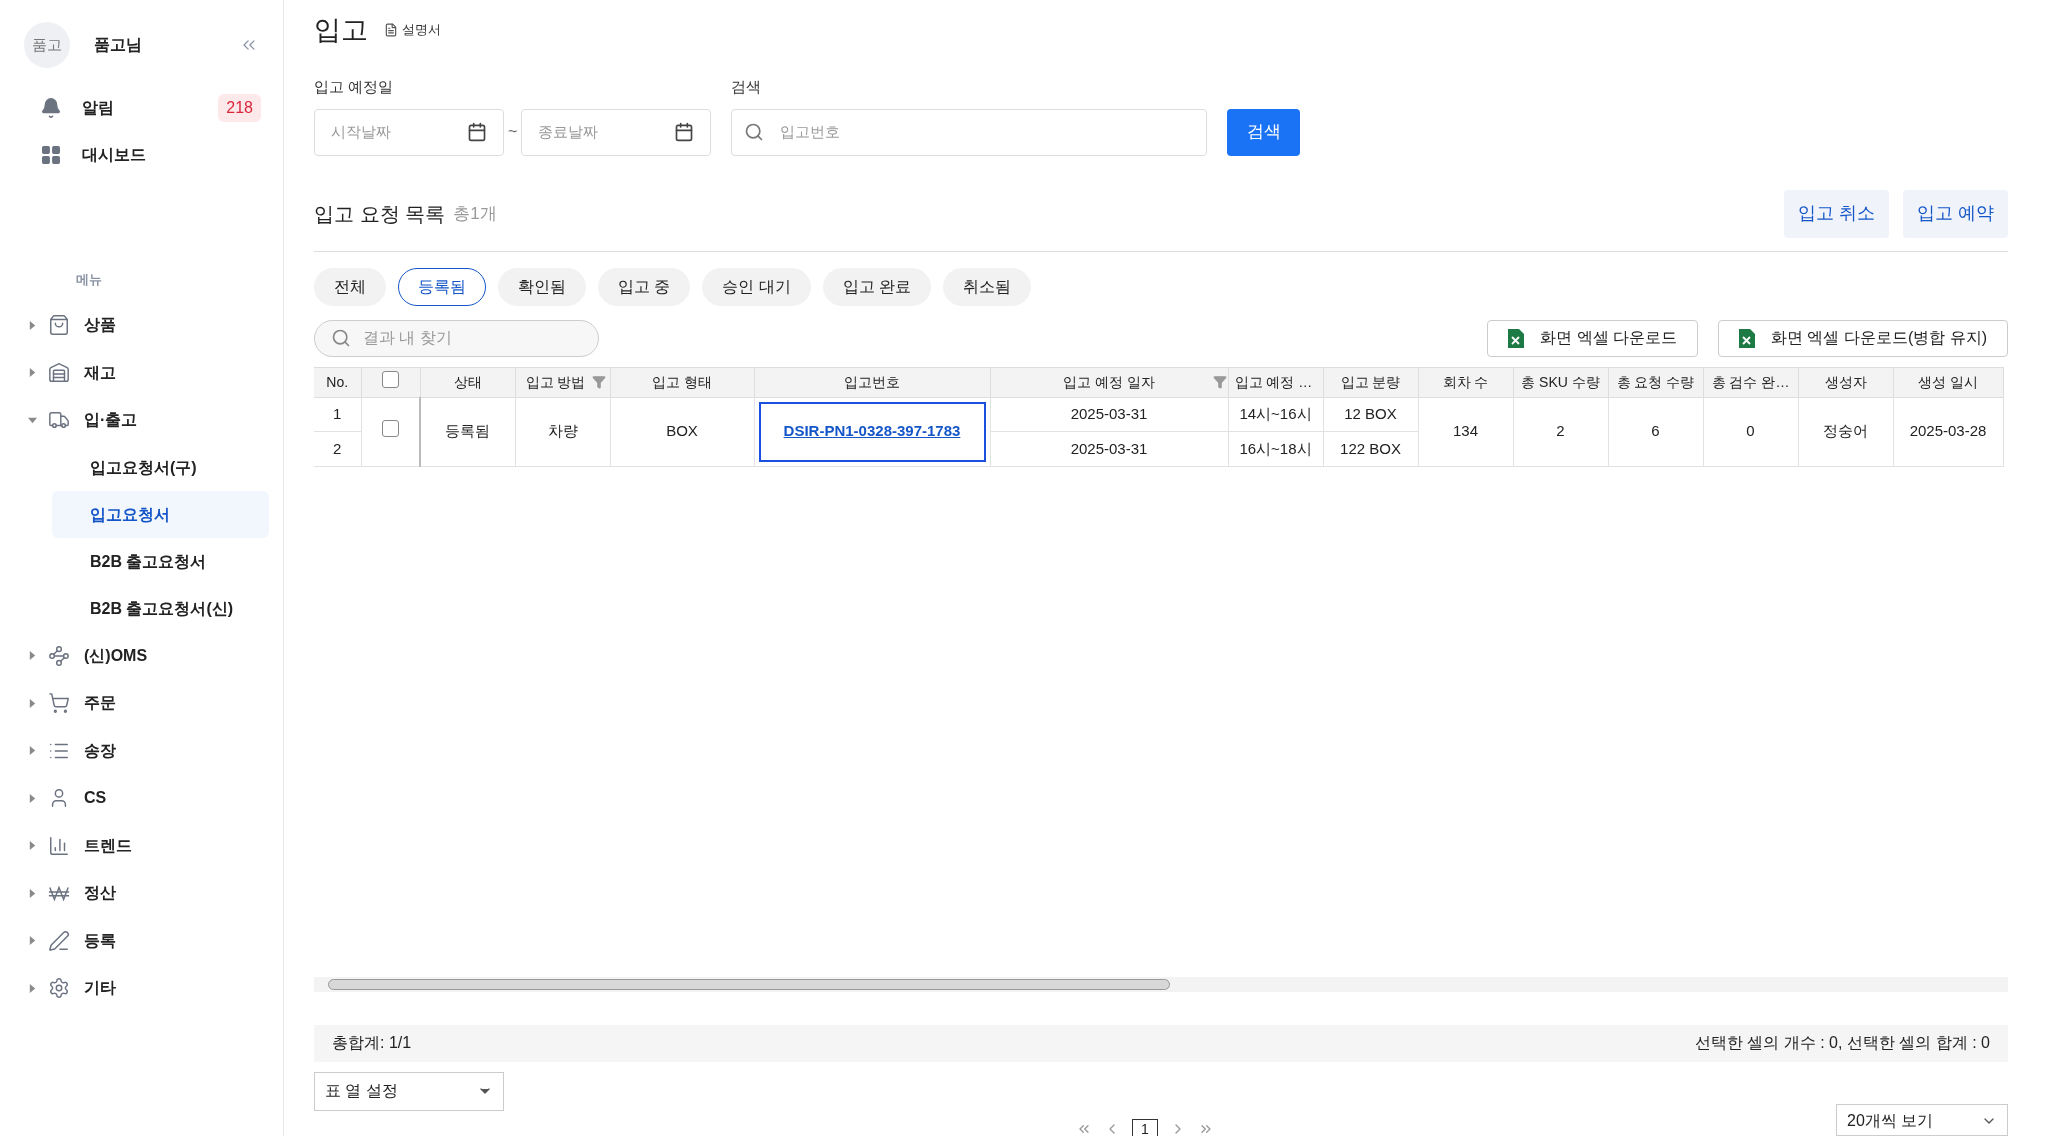 The height and width of the screenshot is (1136, 2048). Describe the element at coordinates (141, 846) in the screenshot. I see `menu-item: 트렌드` at that location.